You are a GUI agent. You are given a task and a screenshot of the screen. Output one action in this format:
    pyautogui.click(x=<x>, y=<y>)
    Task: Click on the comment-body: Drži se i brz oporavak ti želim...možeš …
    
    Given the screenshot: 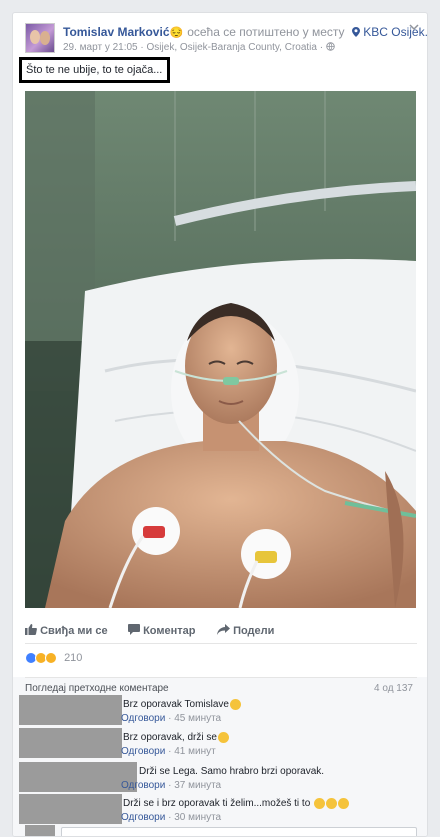 What is the action you would take?
    pyautogui.click(x=236, y=804)
    